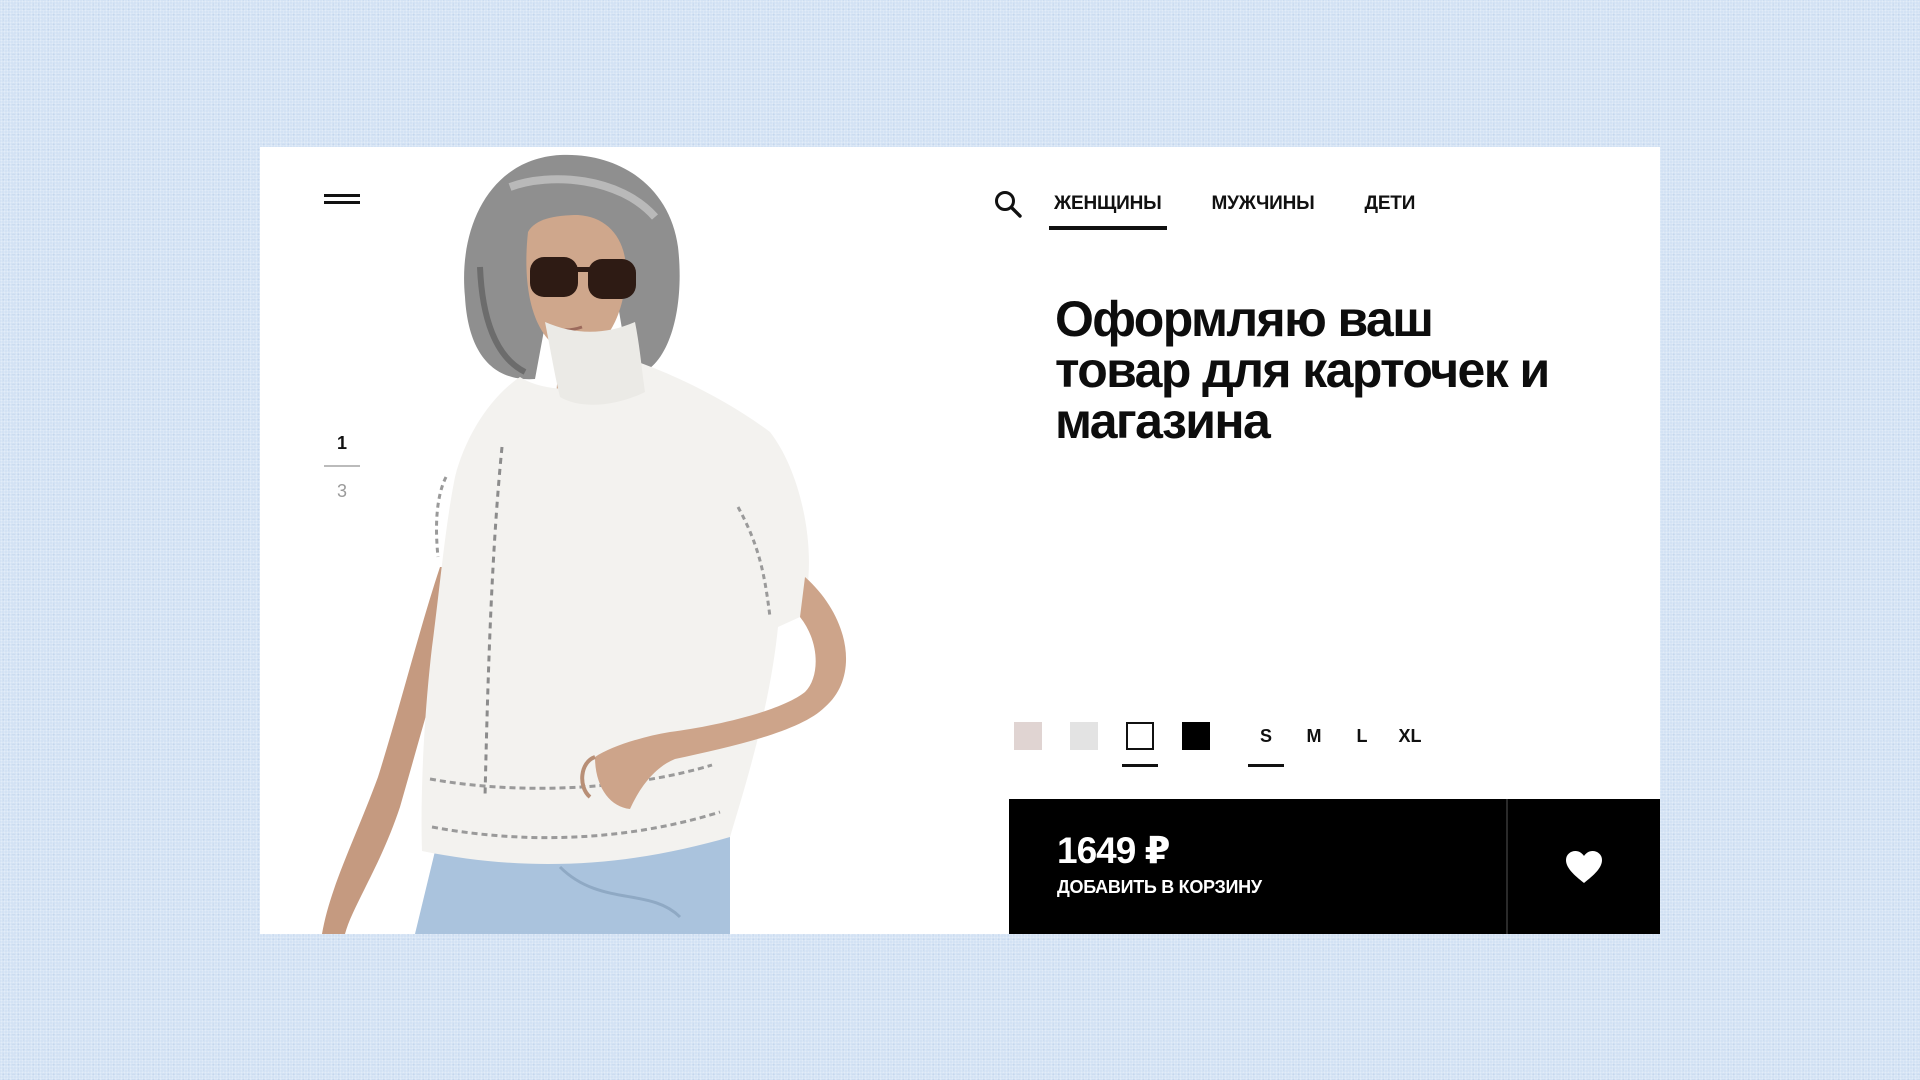 This screenshot has height=1080, width=1920. I want to click on price-label: 1649 ₽, so click(1113, 850).